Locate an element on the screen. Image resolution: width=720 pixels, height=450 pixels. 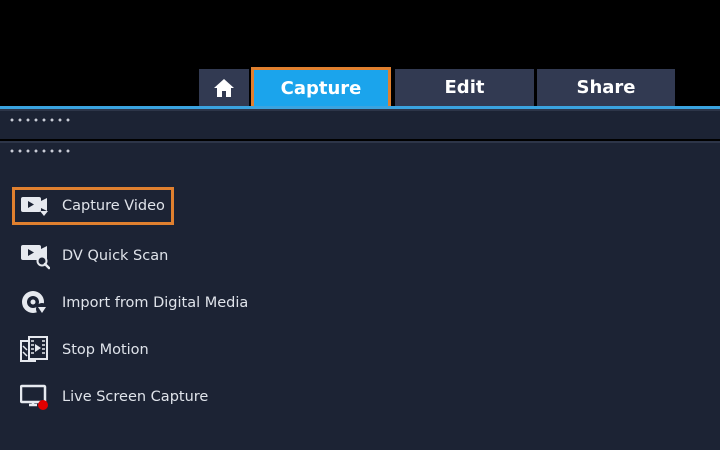
menu-item-label: Import from Digital Media is located at coordinates (155, 303).